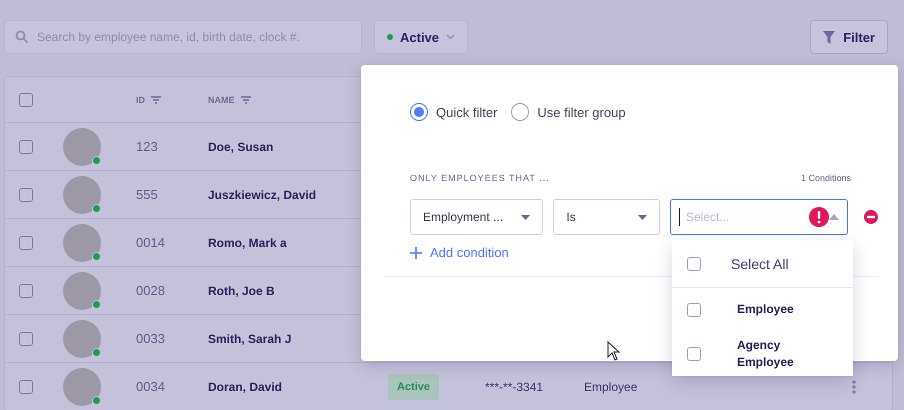 The height and width of the screenshot is (410, 904). What do you see at coordinates (825, 178) in the screenshot?
I see `condition-count: 1 Conditions` at bounding box center [825, 178].